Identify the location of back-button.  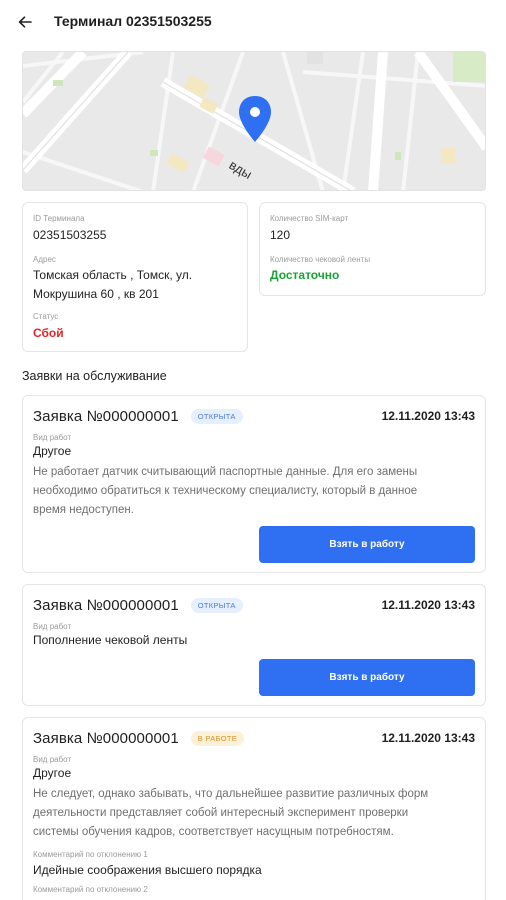
(25, 22).